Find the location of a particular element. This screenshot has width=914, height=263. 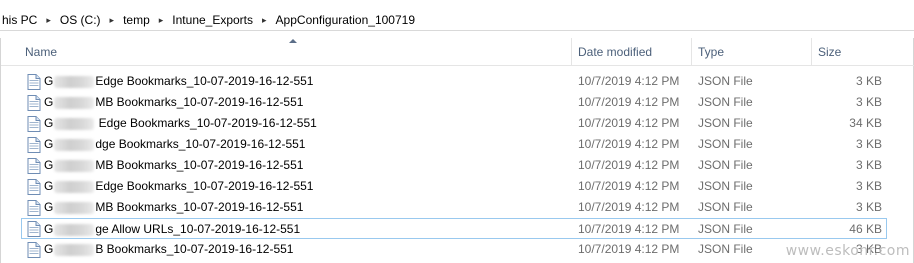

column-header-date-modified: Date modified is located at coordinates (631, 52).